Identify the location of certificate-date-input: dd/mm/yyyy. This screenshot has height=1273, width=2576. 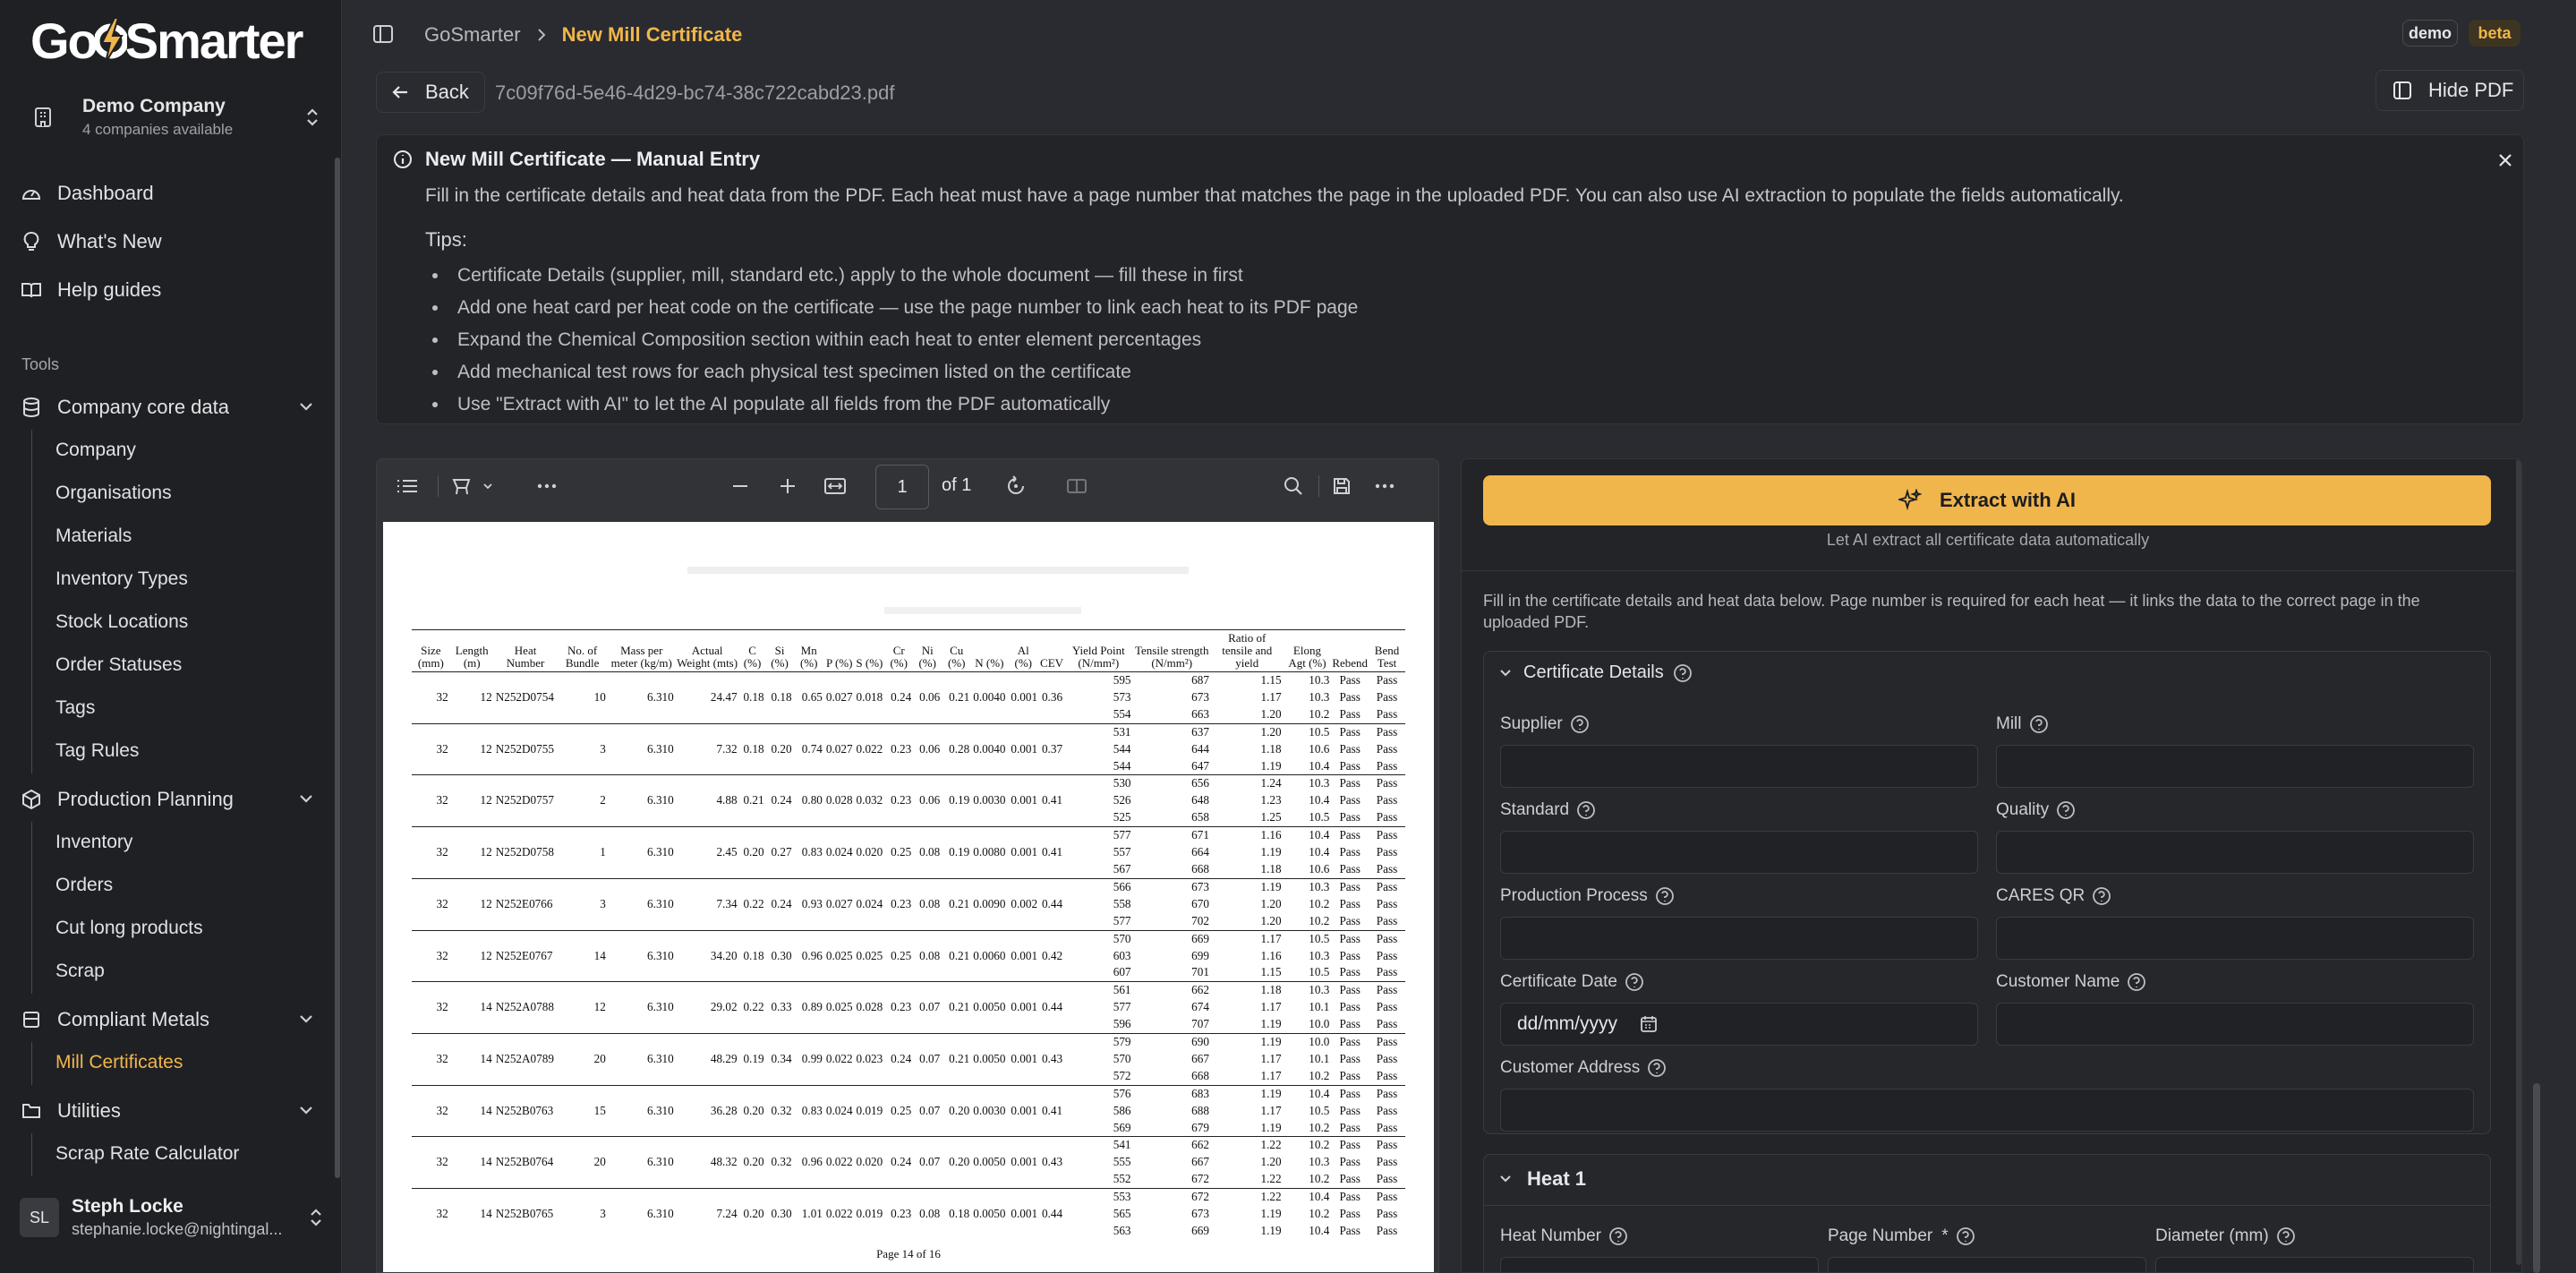
(1739, 1024).